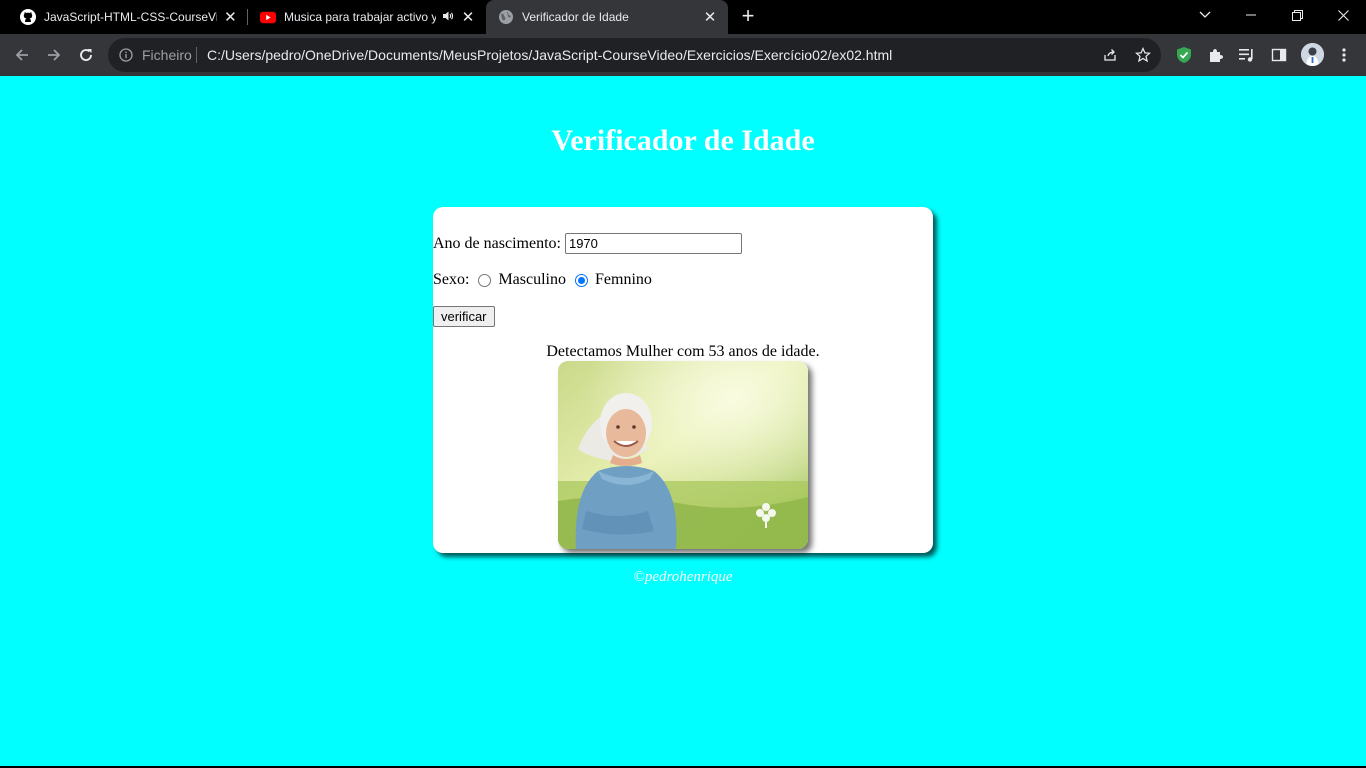 The height and width of the screenshot is (768, 1366). Describe the element at coordinates (683, 577) in the screenshot. I see `footer-credit: ©pedrohenrique` at that location.